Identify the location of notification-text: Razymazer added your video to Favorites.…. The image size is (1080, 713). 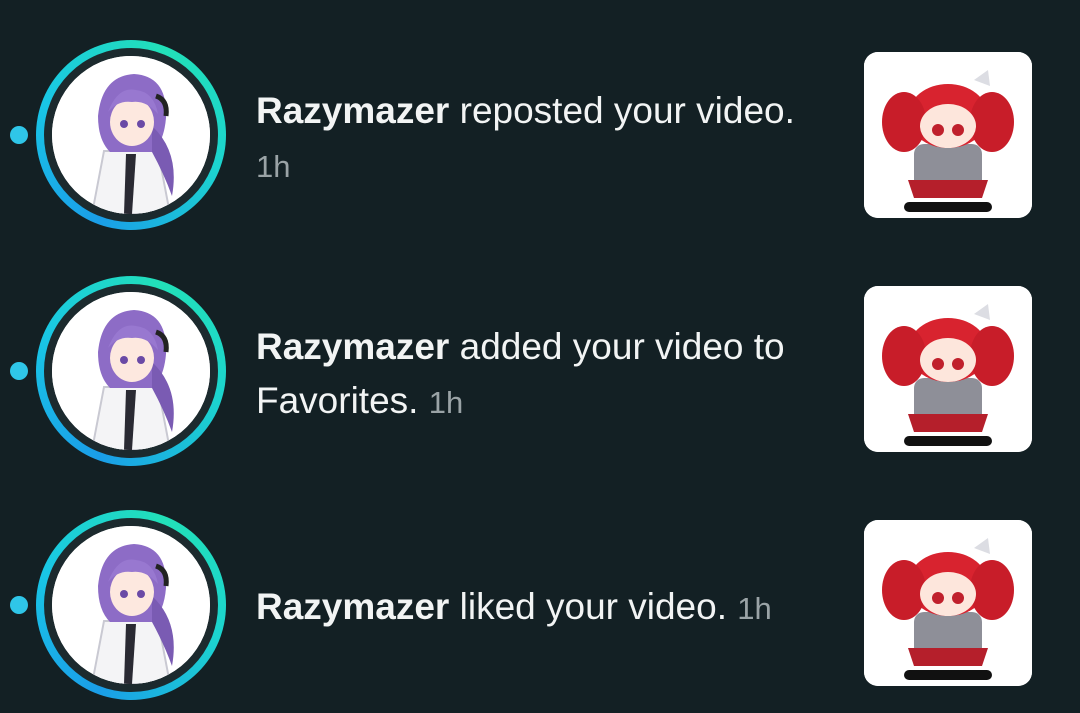
(546, 375).